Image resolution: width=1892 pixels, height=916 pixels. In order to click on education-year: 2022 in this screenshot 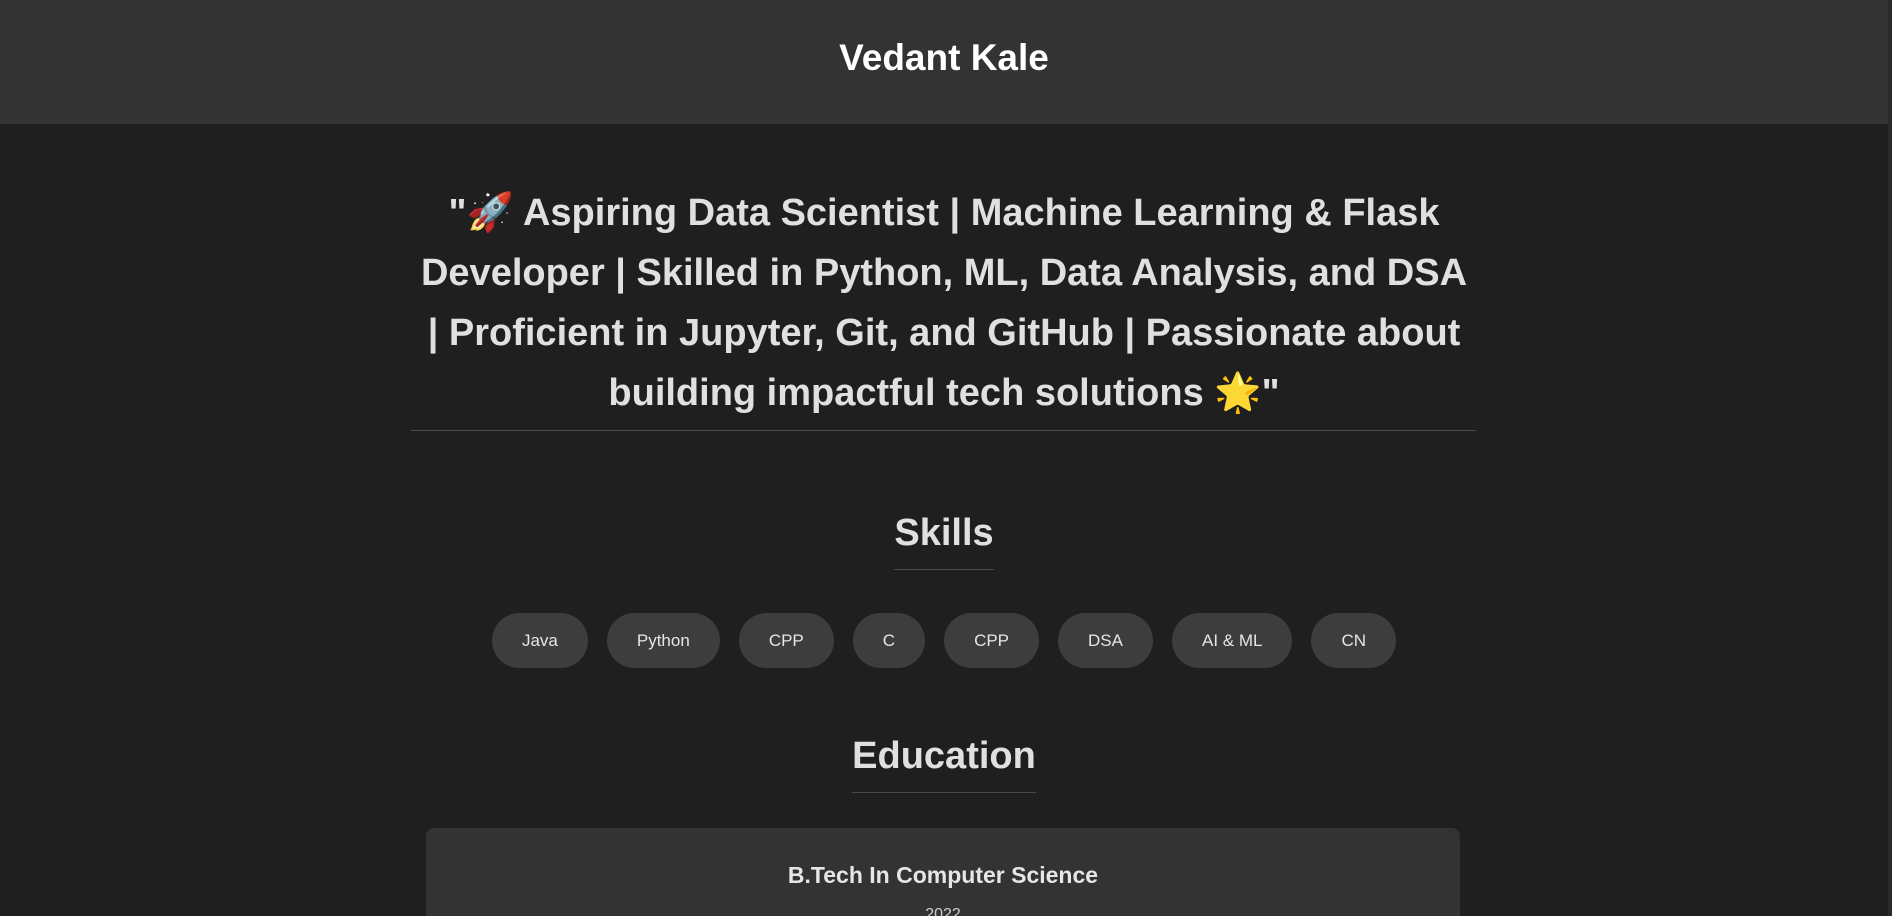, I will do `click(943, 911)`.